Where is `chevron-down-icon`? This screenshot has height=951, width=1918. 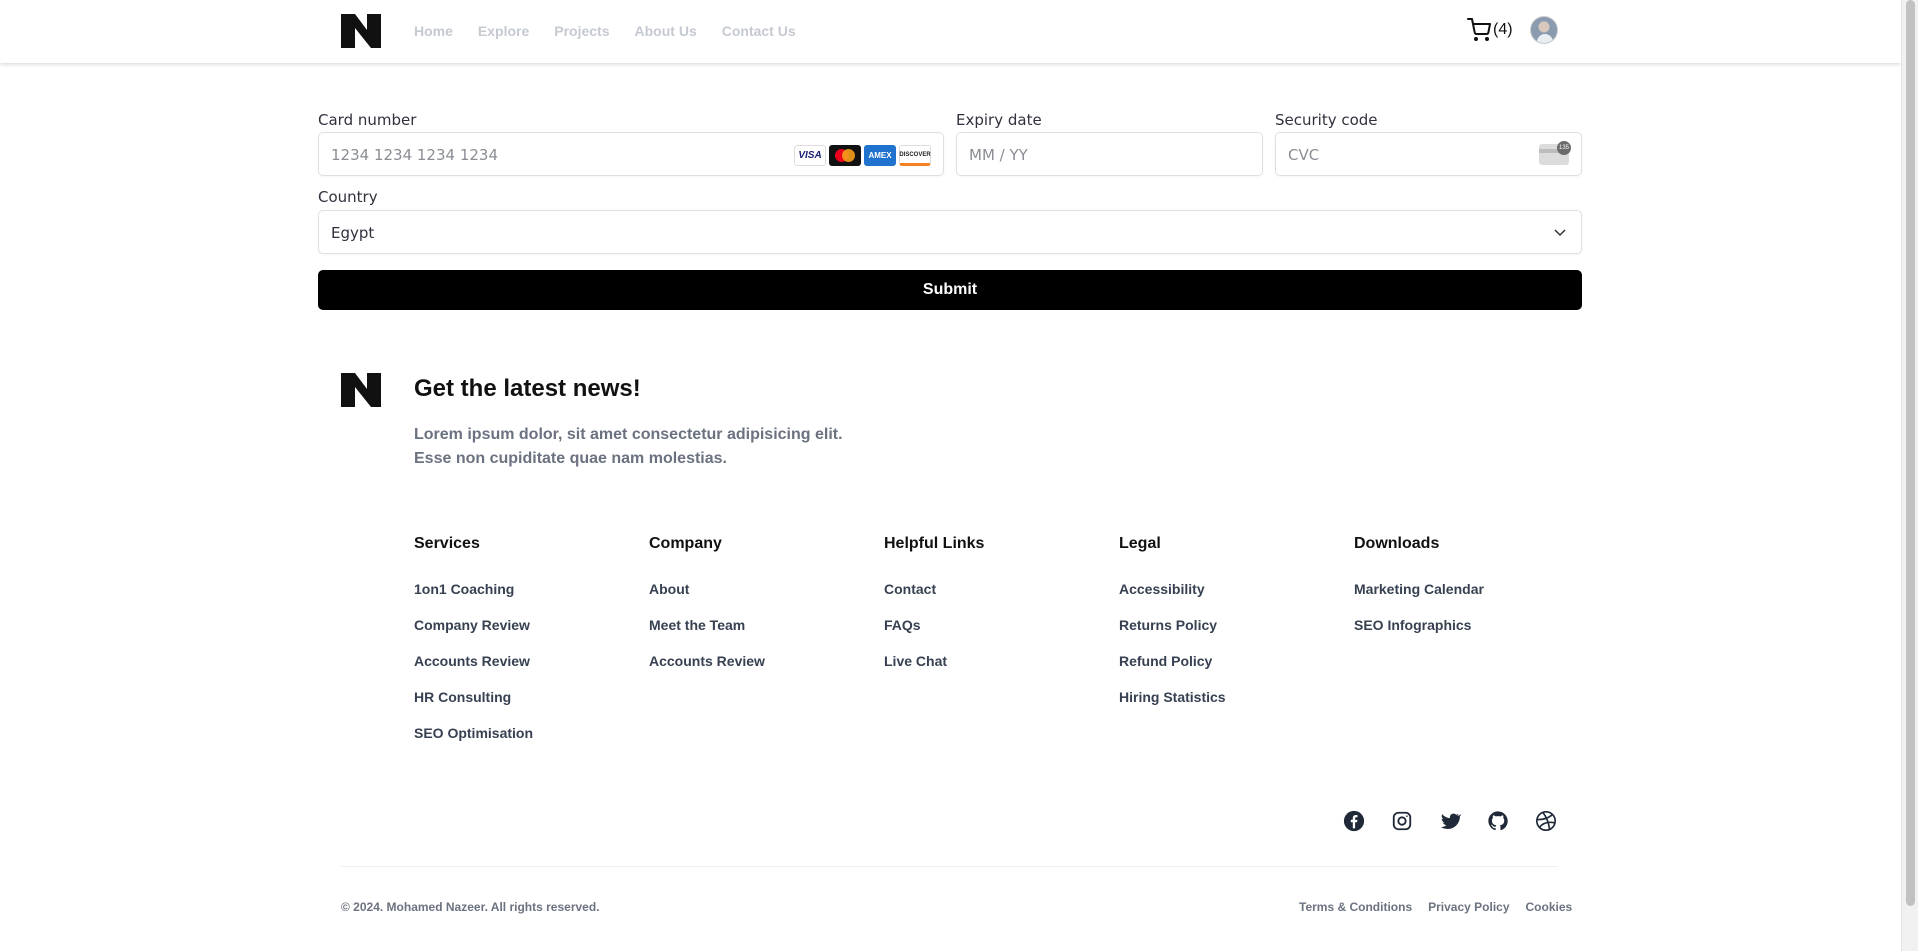
chevron-down-icon is located at coordinates (1560, 233).